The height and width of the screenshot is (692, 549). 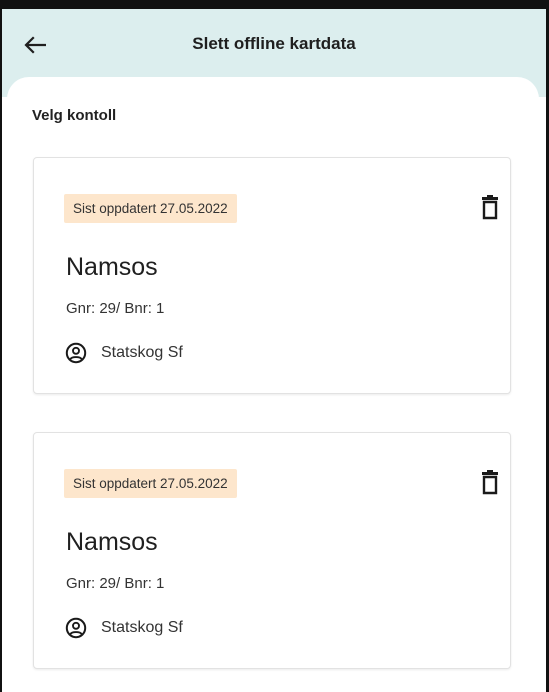 What do you see at coordinates (274, 43) in the screenshot?
I see `page-title: Slett offline kartdata` at bounding box center [274, 43].